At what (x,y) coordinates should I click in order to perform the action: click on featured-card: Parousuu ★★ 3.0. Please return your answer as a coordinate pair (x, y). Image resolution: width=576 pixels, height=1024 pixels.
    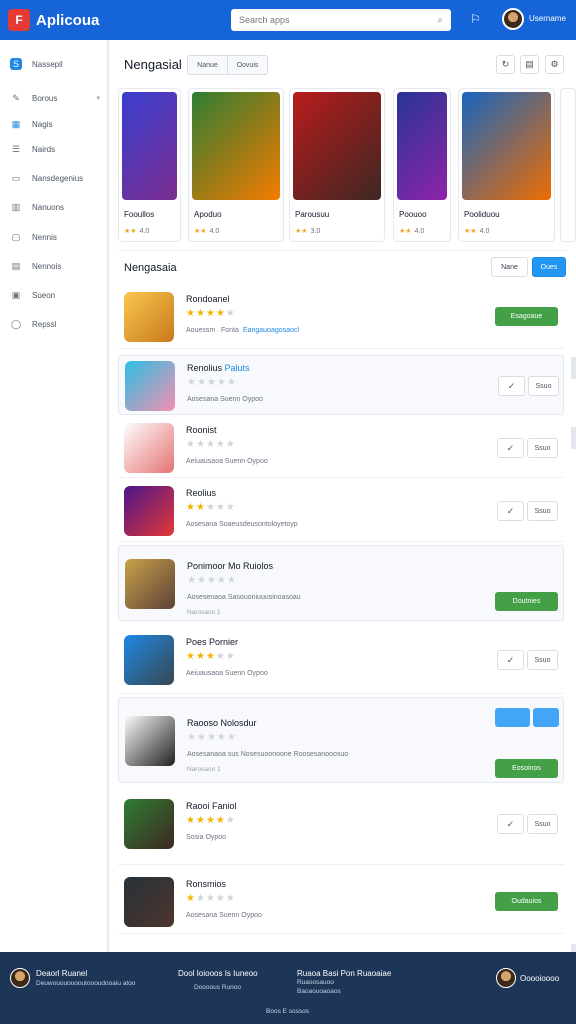
    Looking at the image, I should click on (337, 165).